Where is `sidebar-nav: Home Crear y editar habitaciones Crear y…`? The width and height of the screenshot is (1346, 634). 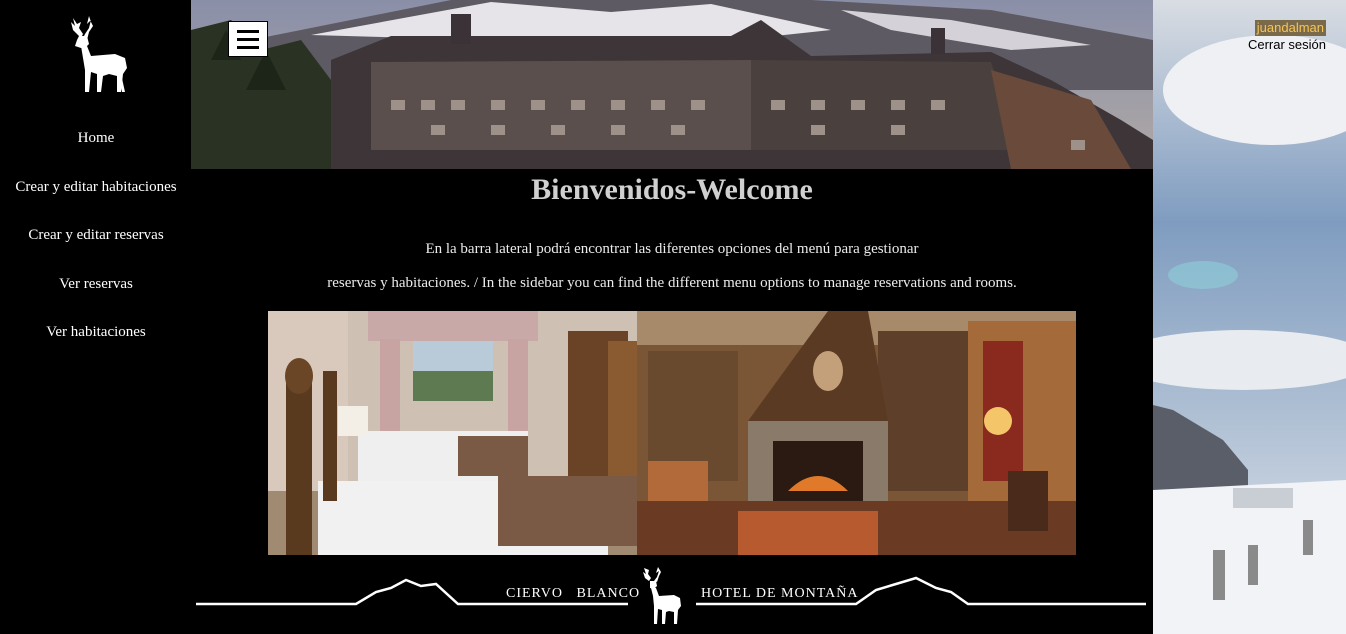
sidebar-nav: Home Crear y editar habitaciones Crear y… is located at coordinates (96, 249).